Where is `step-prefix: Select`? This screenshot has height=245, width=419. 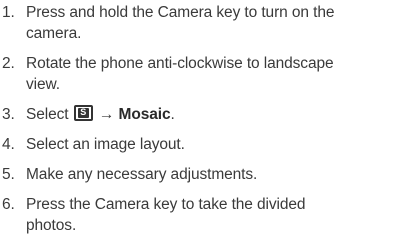 step-prefix: Select is located at coordinates (47, 114).